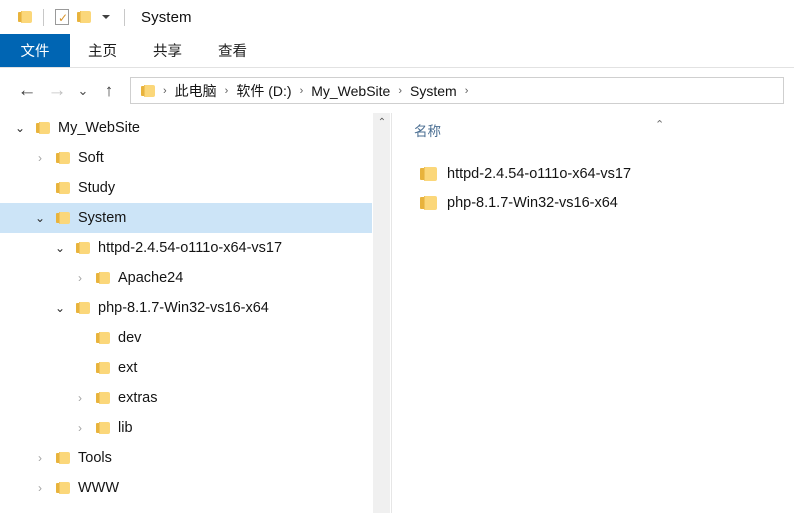  I want to click on tab-file: 文件, so click(35, 50).